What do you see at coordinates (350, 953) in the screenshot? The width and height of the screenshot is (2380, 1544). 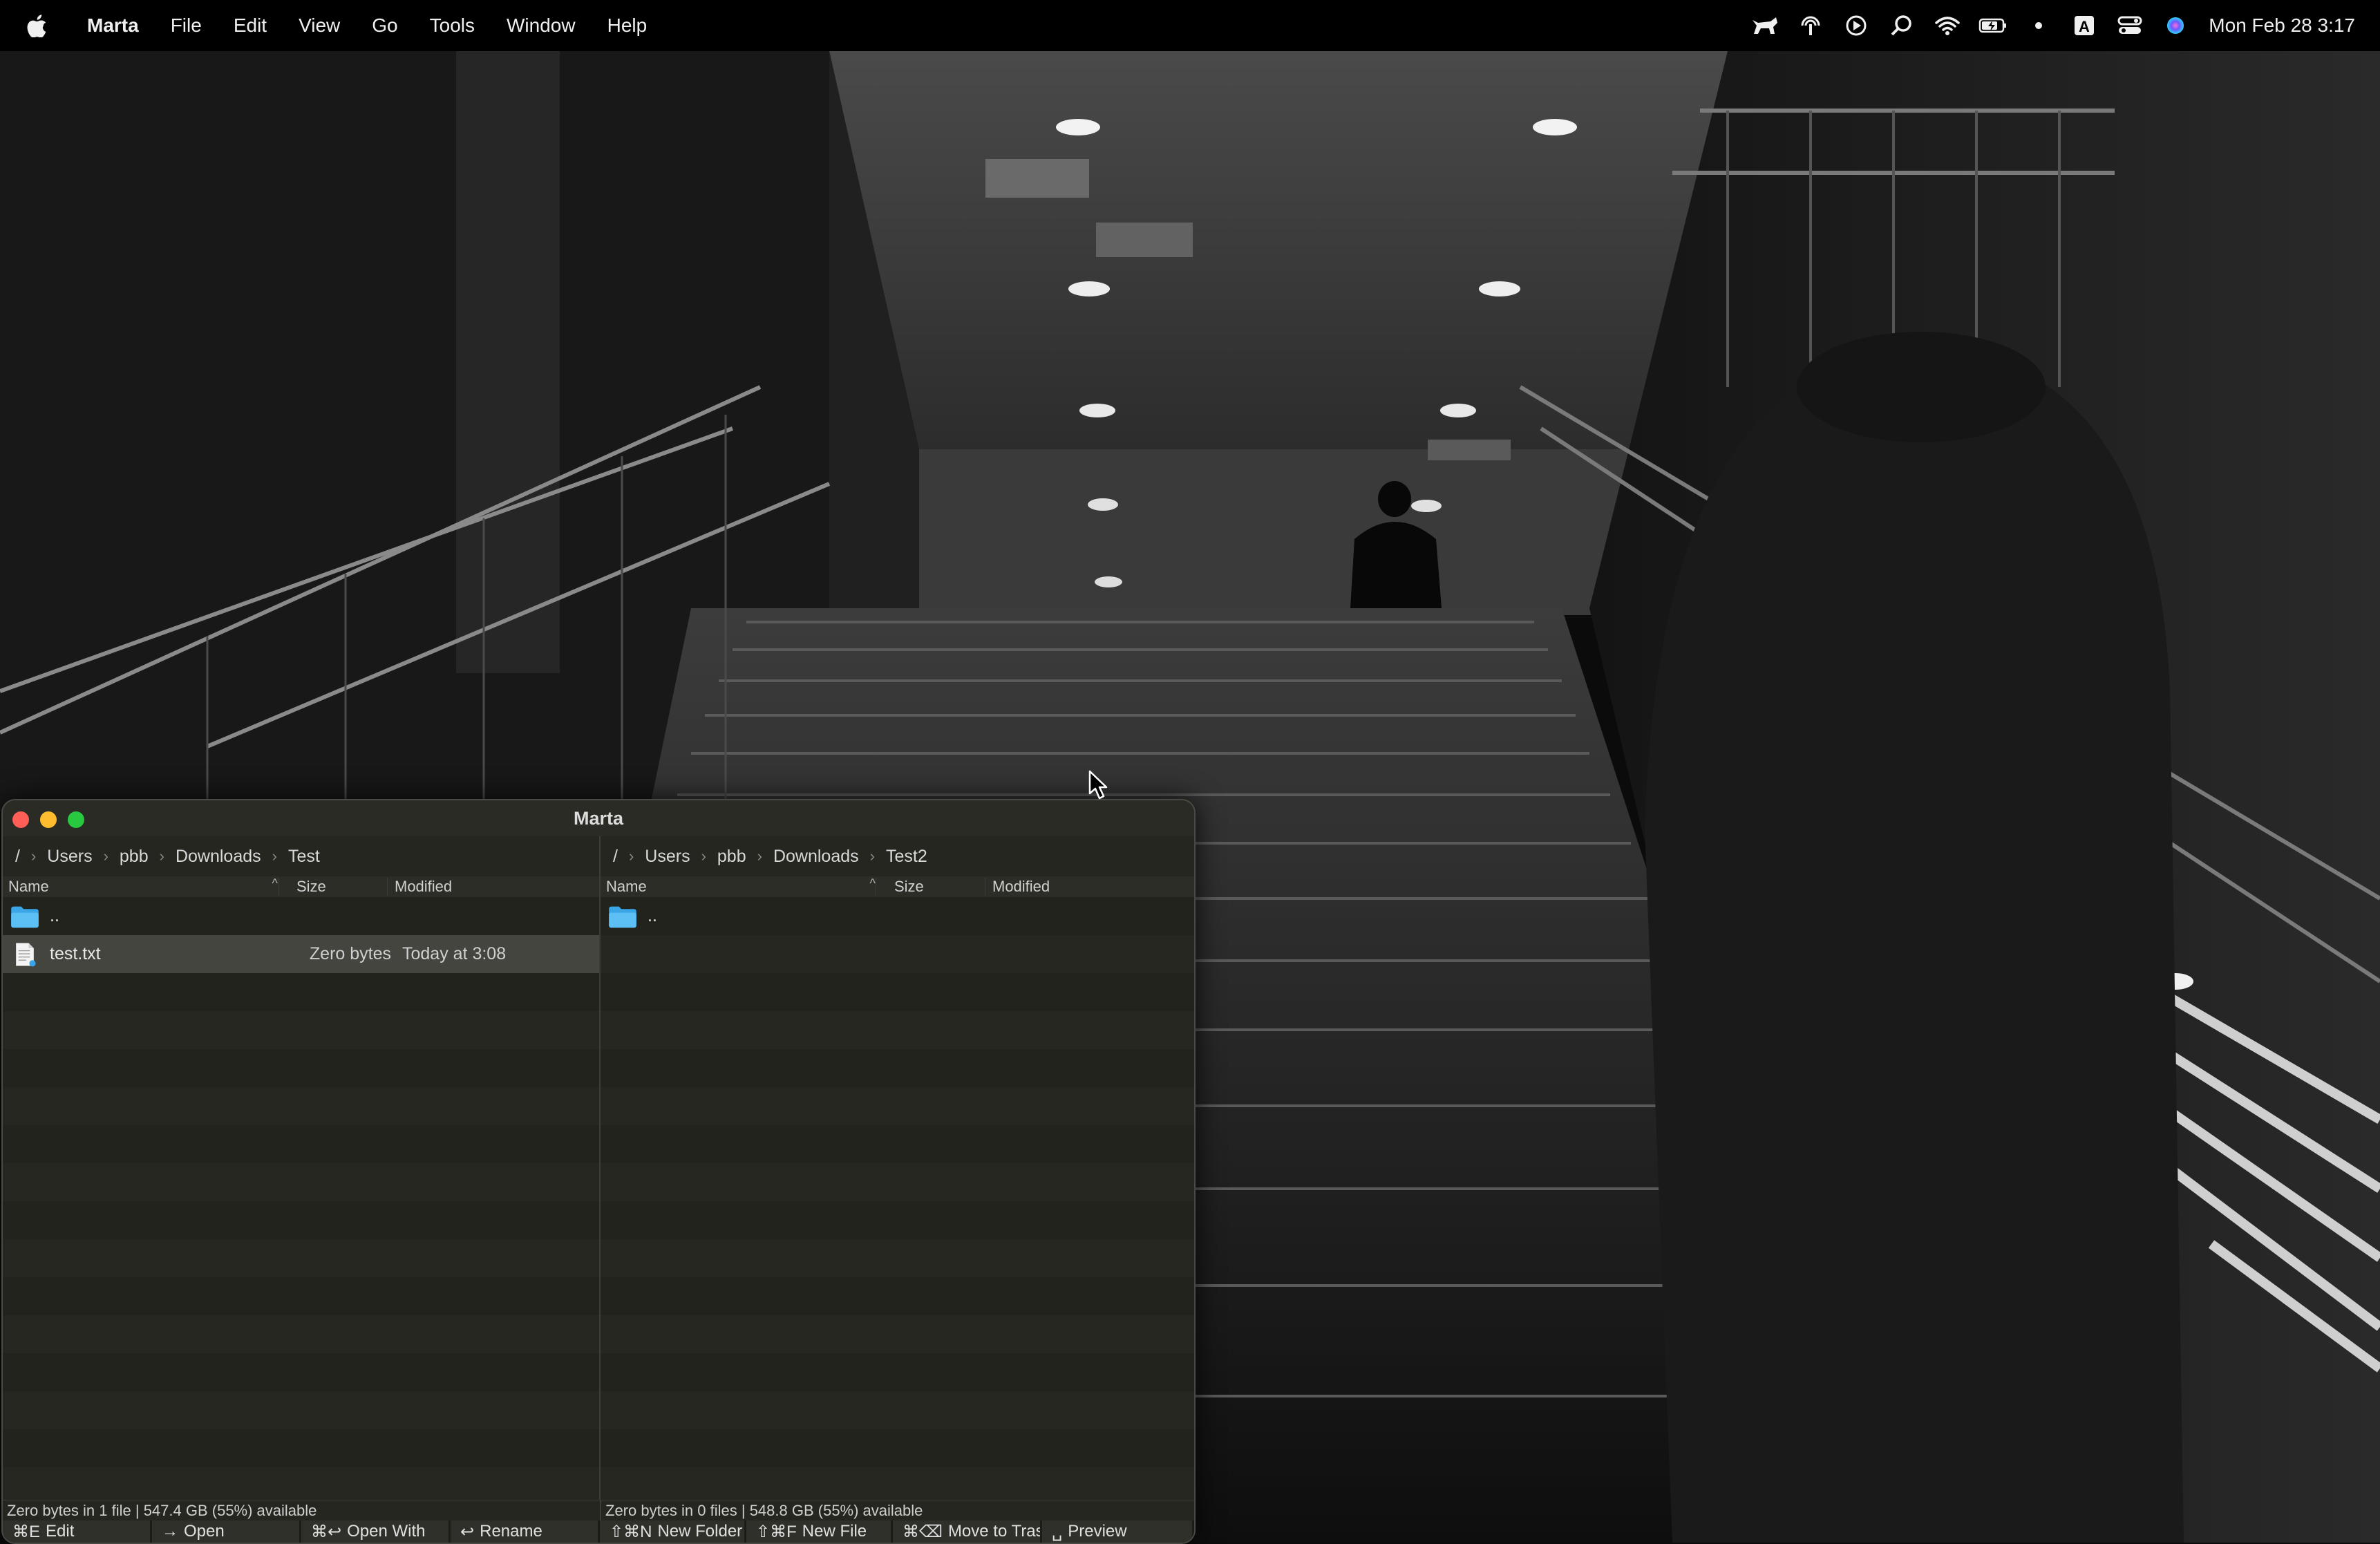 I see `file-size: Zero bytes` at bounding box center [350, 953].